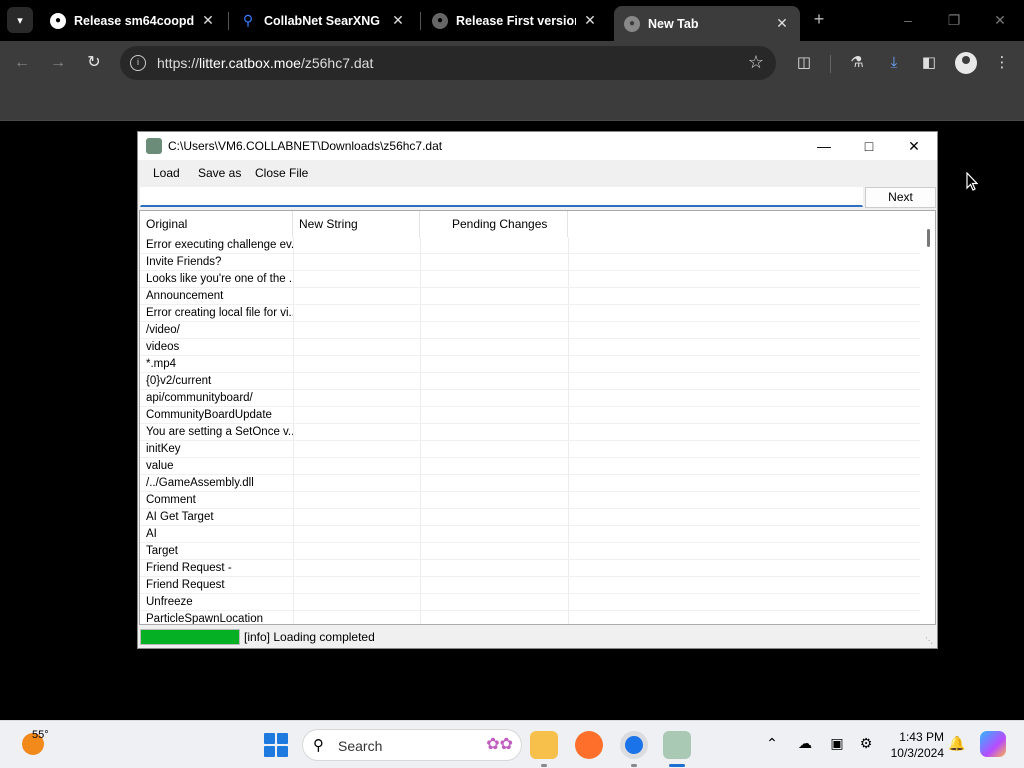  What do you see at coordinates (501, 197) in the screenshot?
I see `search-input` at bounding box center [501, 197].